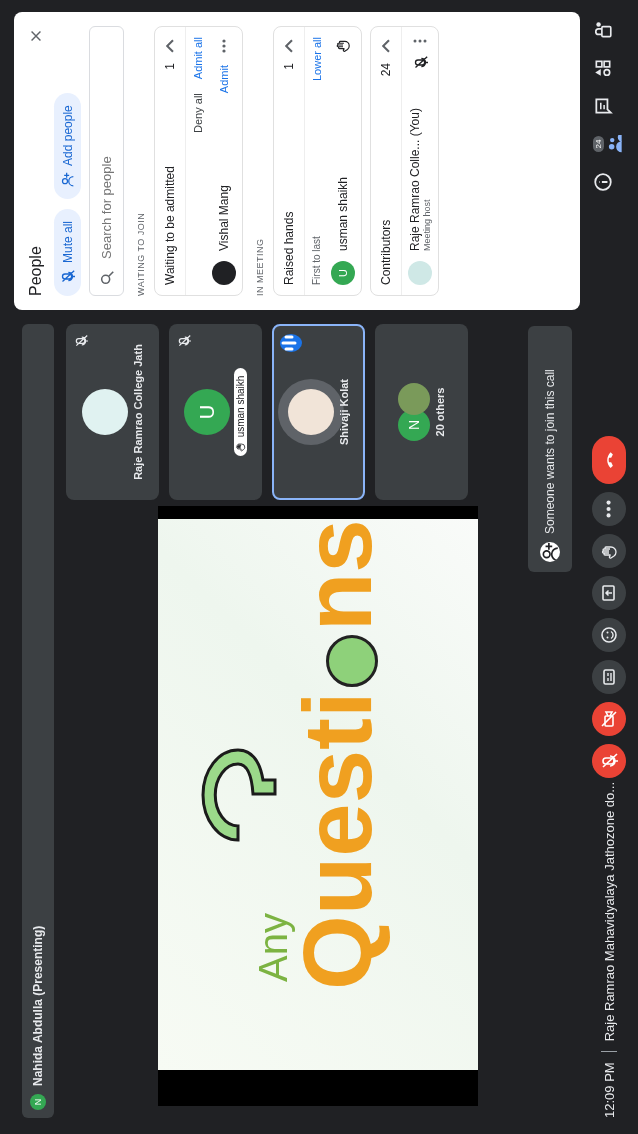 This screenshot has height=1134, width=638. I want to click on clock-time: 12:09 PM, so click(609, 1090).